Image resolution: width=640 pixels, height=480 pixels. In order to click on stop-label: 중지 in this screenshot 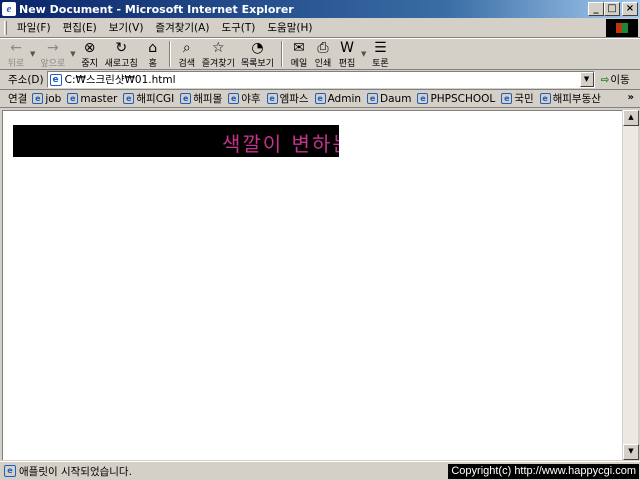, I will do `click(89, 63)`.